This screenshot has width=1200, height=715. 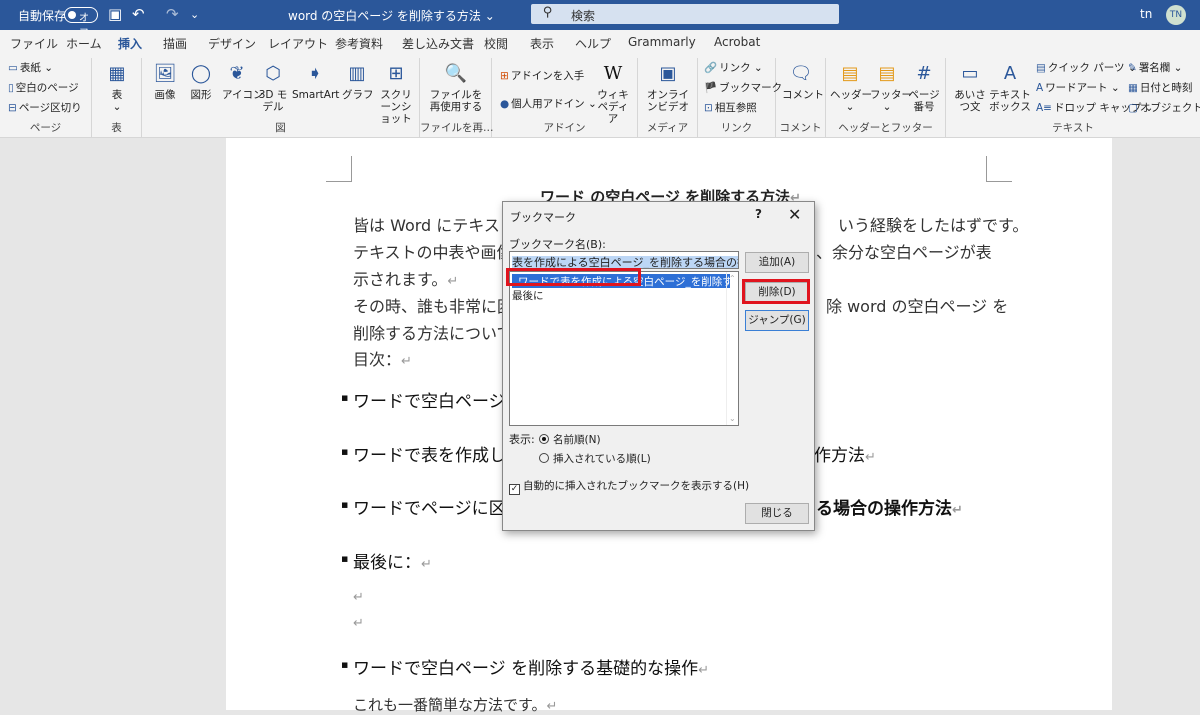 What do you see at coordinates (315, 73) in the screenshot?
I see `smartart-icon: ➧` at bounding box center [315, 73].